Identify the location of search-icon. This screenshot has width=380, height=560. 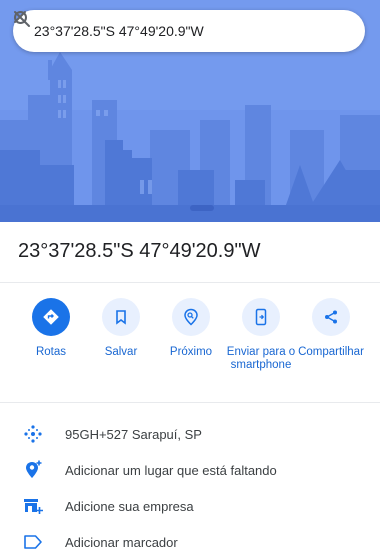
(168, 29).